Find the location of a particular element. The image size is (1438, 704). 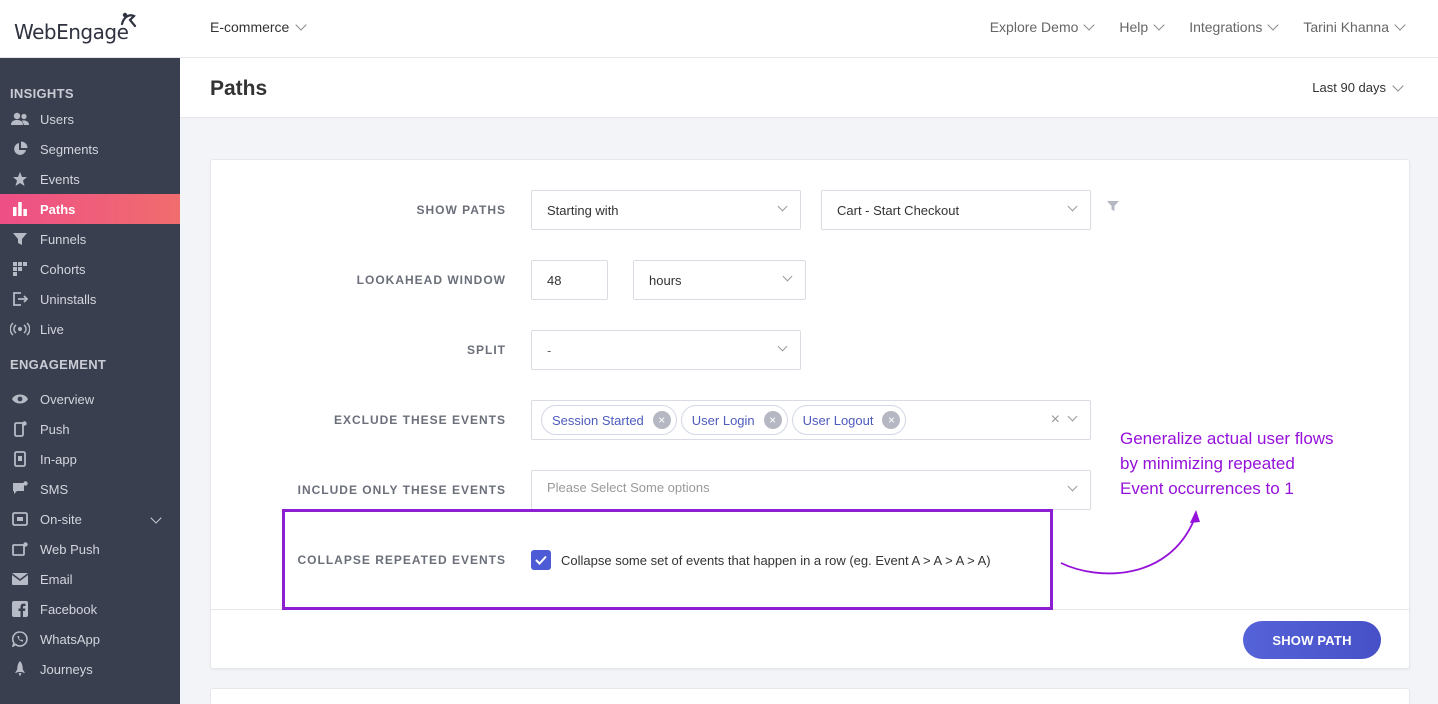

help-menu: Help is located at coordinates (1142, 27).